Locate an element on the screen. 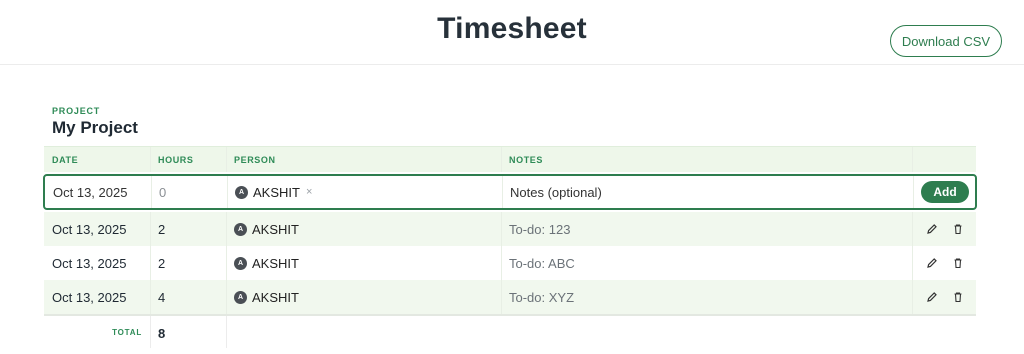 The width and height of the screenshot is (1024, 354). total-hours: 8 is located at coordinates (162, 333).